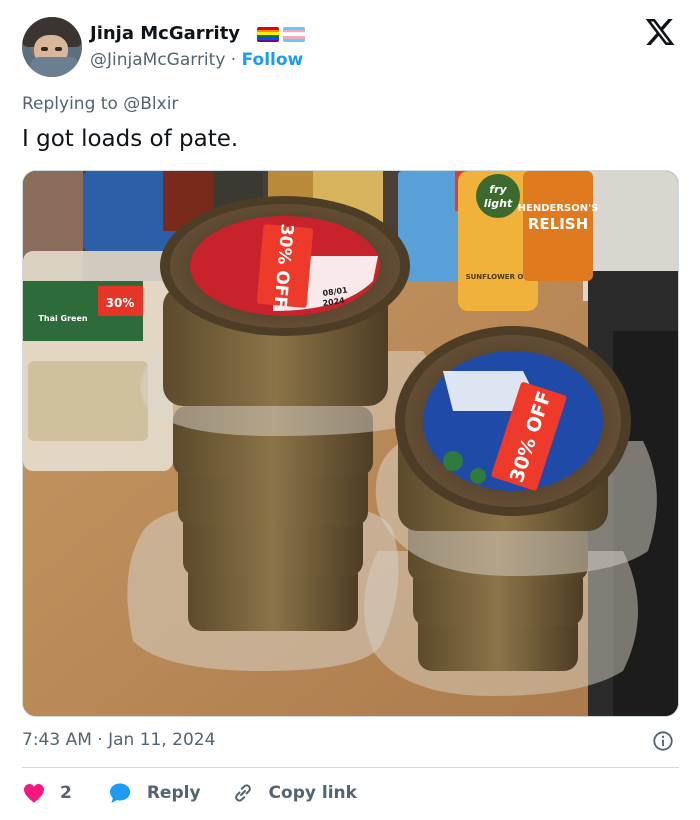  Describe the element at coordinates (242, 793) in the screenshot. I see `link-icon` at that location.